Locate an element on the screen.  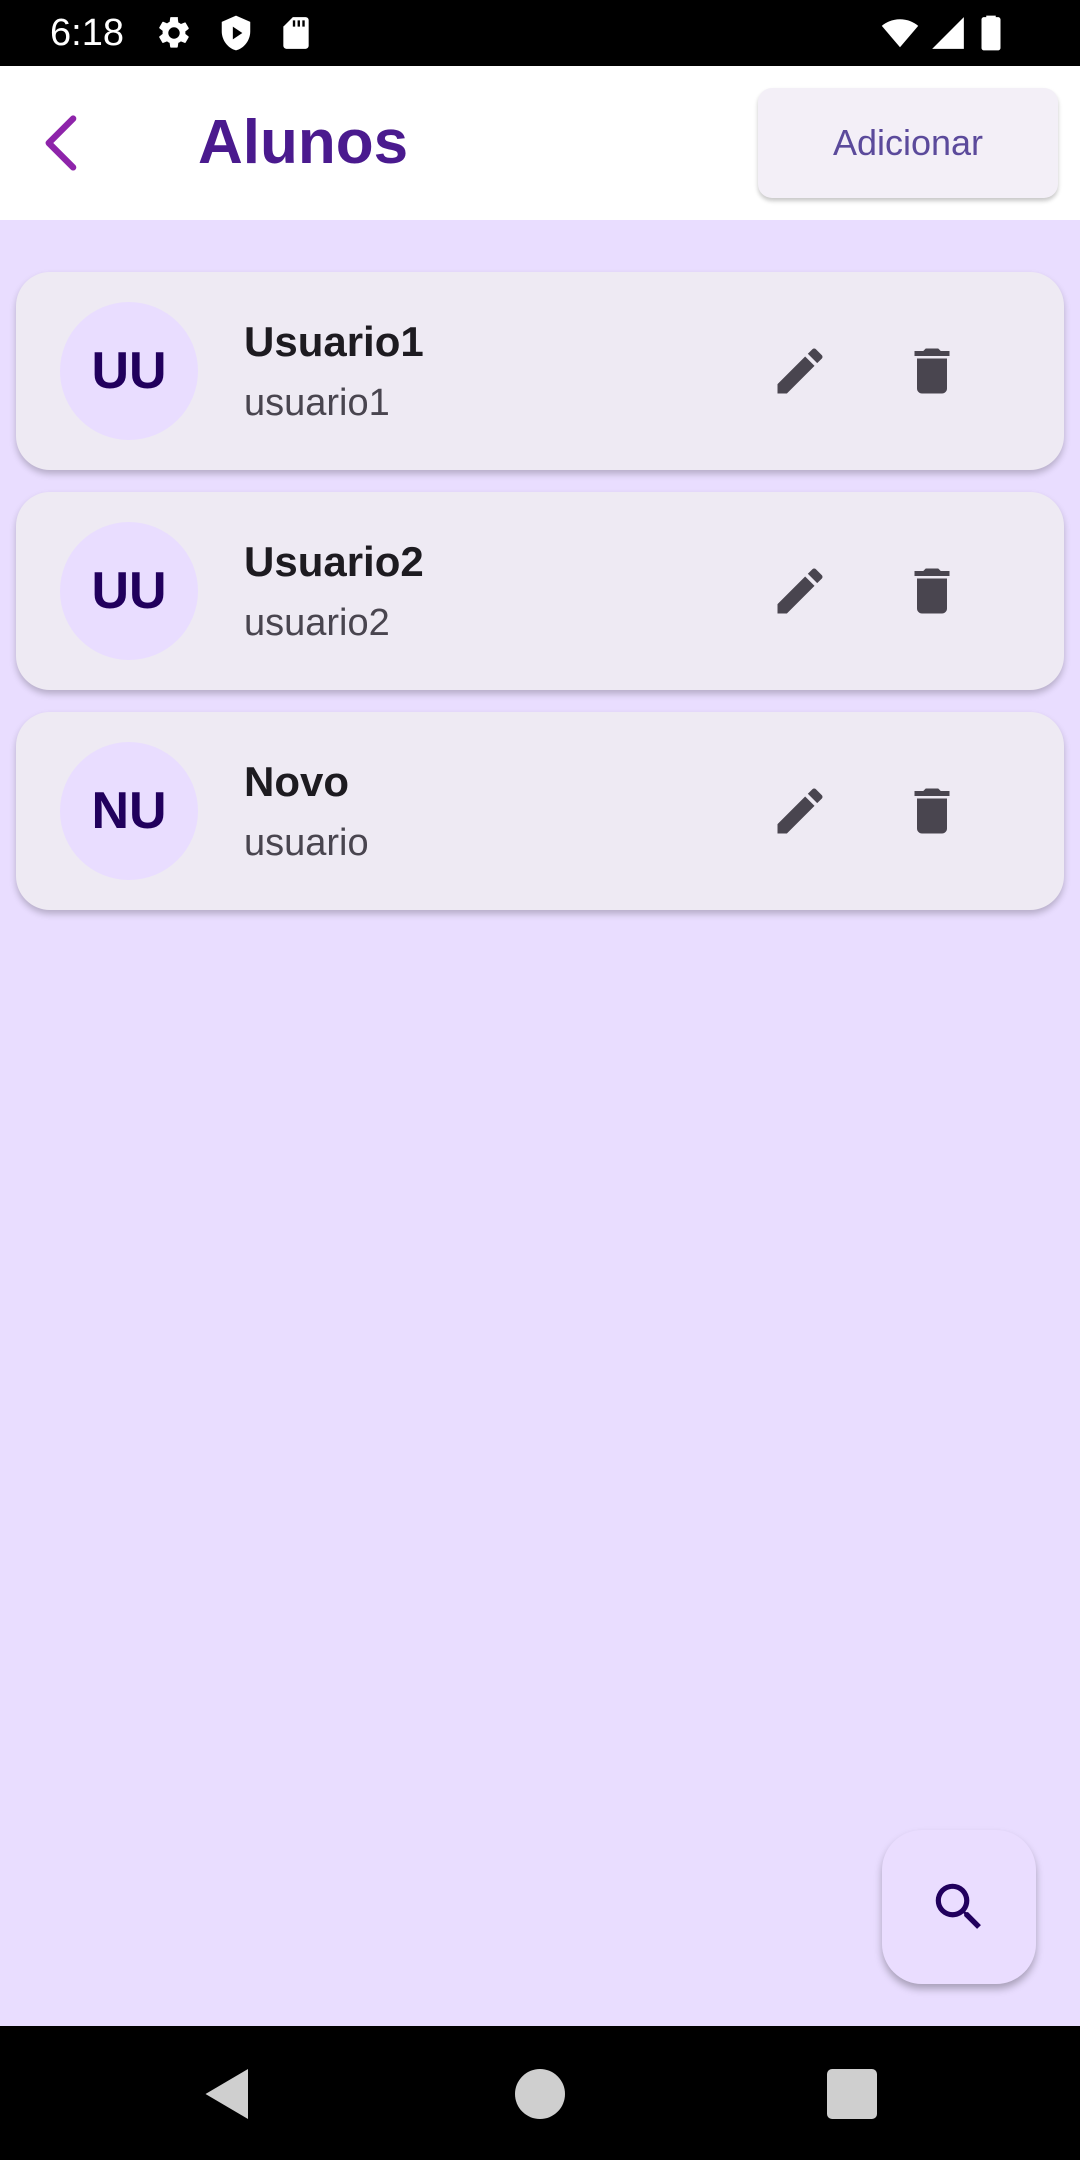
home-circle-icon is located at coordinates (540, 2094).